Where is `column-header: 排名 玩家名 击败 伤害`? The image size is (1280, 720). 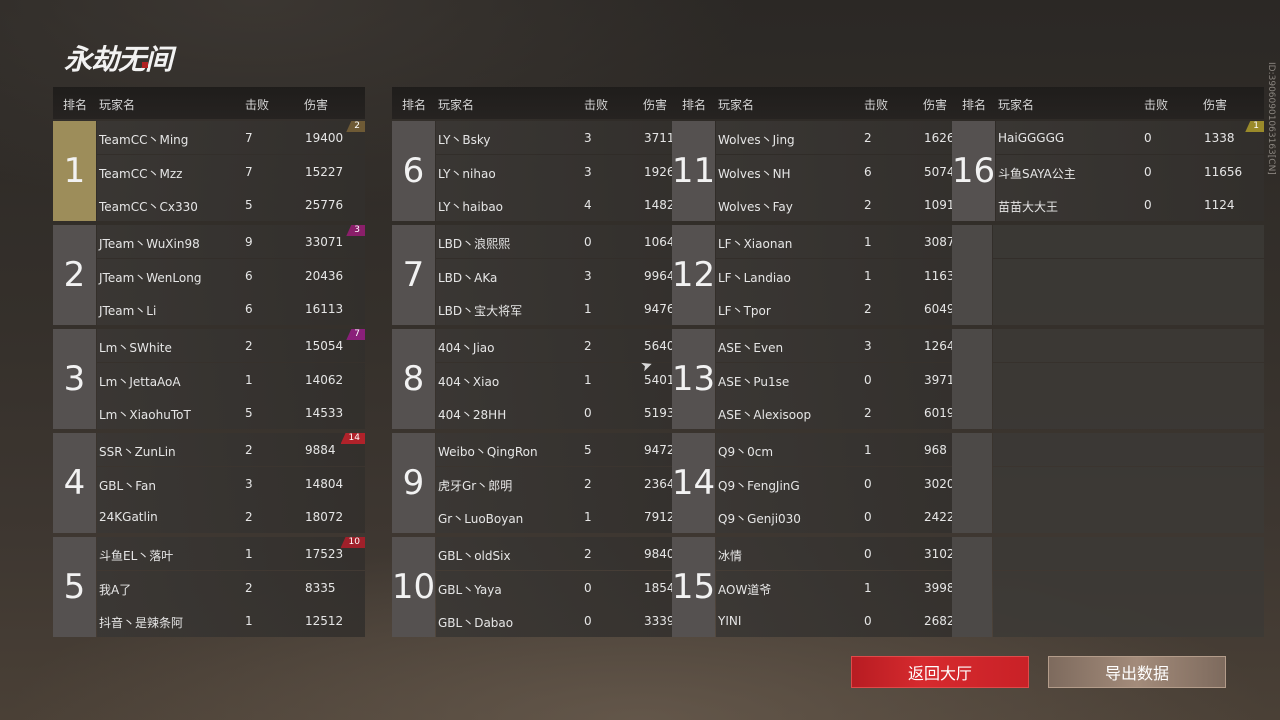
column-header: 排名 玩家名 击败 伤害 is located at coordinates (548, 103).